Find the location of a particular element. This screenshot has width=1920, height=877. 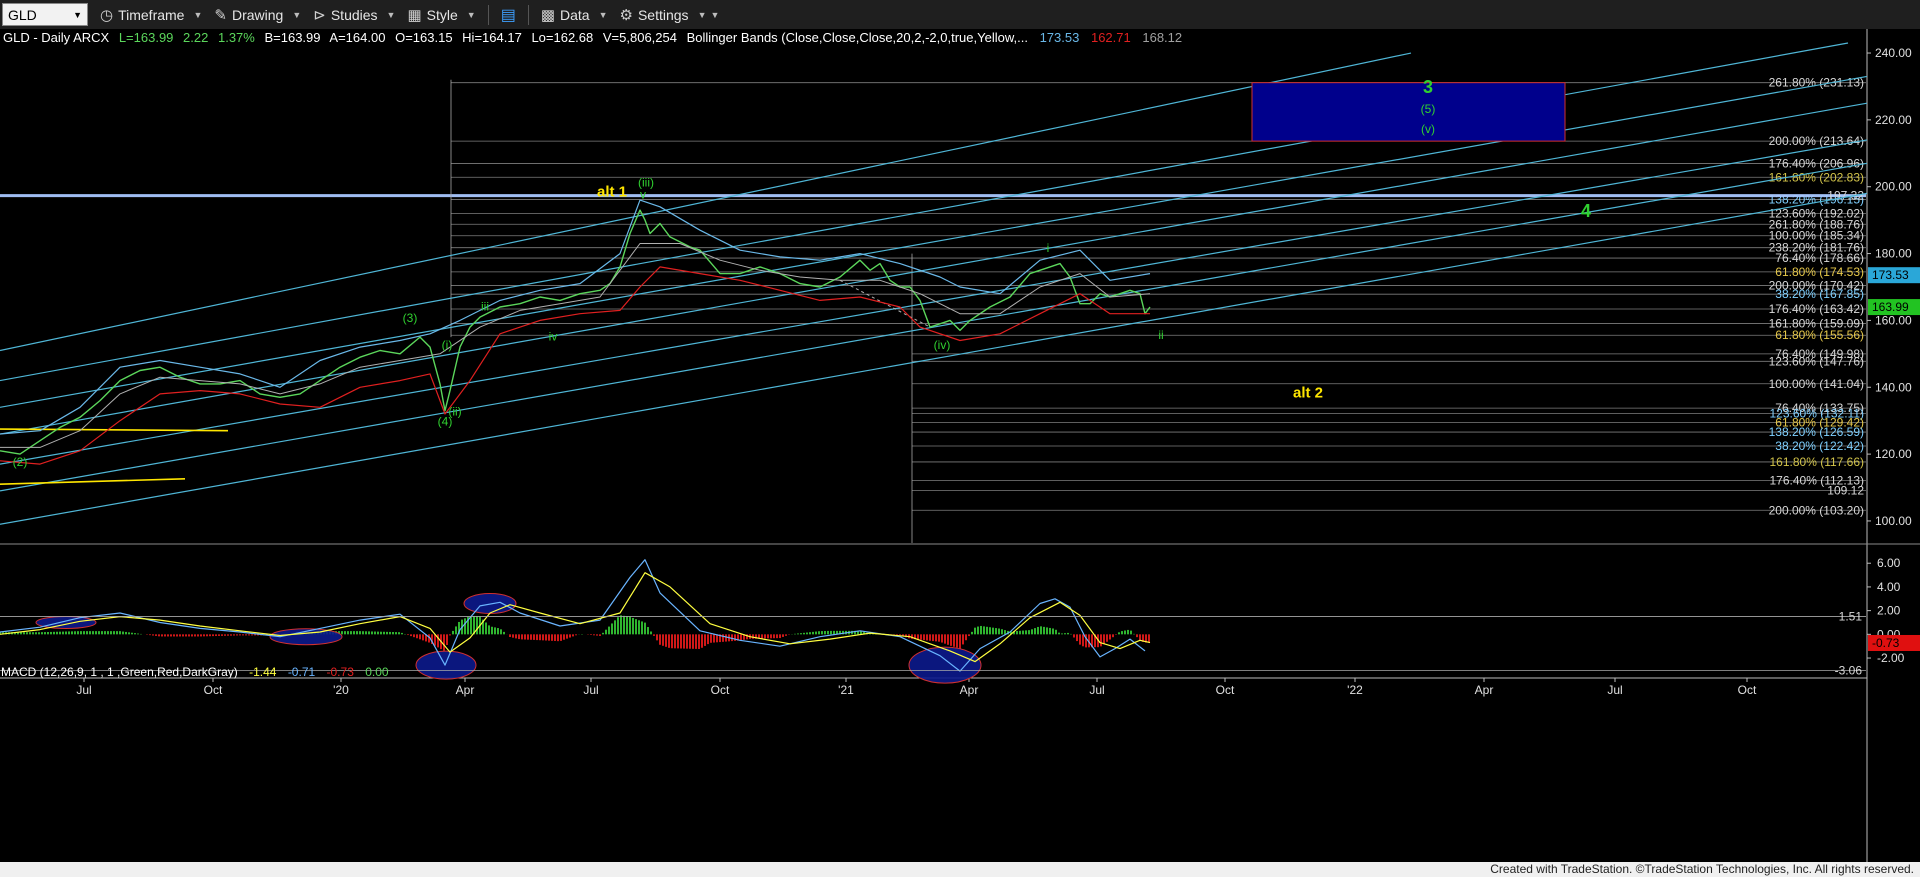

header-symbol: GLD - Daily ARCX is located at coordinates (56, 37).